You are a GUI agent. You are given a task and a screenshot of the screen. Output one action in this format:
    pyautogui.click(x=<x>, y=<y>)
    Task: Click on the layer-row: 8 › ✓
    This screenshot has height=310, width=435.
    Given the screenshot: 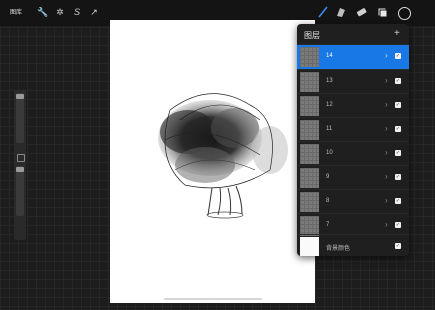 What is the action you would take?
    pyautogui.click(x=353, y=201)
    